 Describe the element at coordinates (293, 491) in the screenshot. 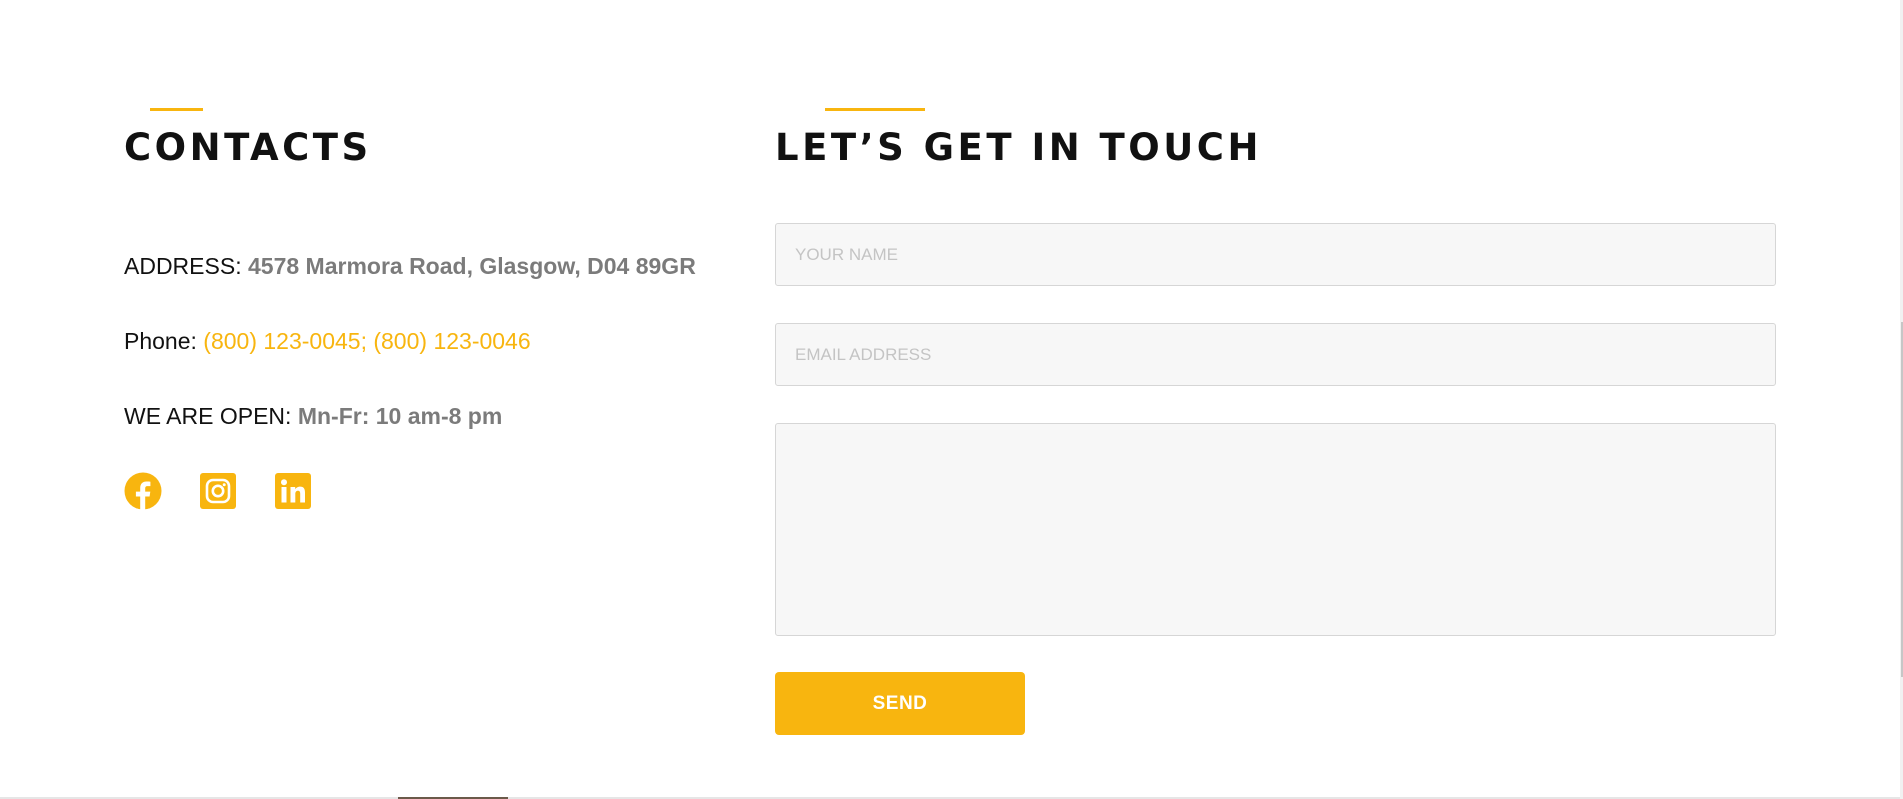

I see `linkedin-icon` at that location.